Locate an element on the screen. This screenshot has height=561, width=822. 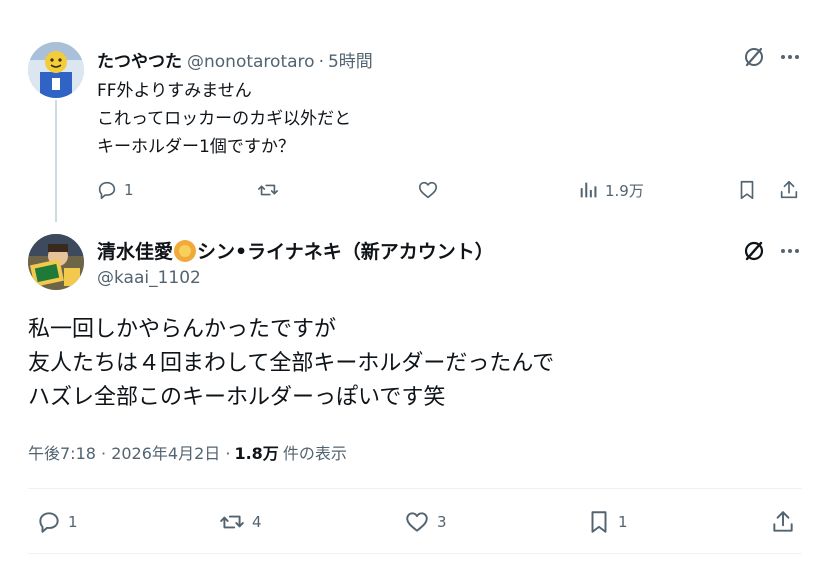
main-bookmark-button: 1 is located at coordinates (607, 522).